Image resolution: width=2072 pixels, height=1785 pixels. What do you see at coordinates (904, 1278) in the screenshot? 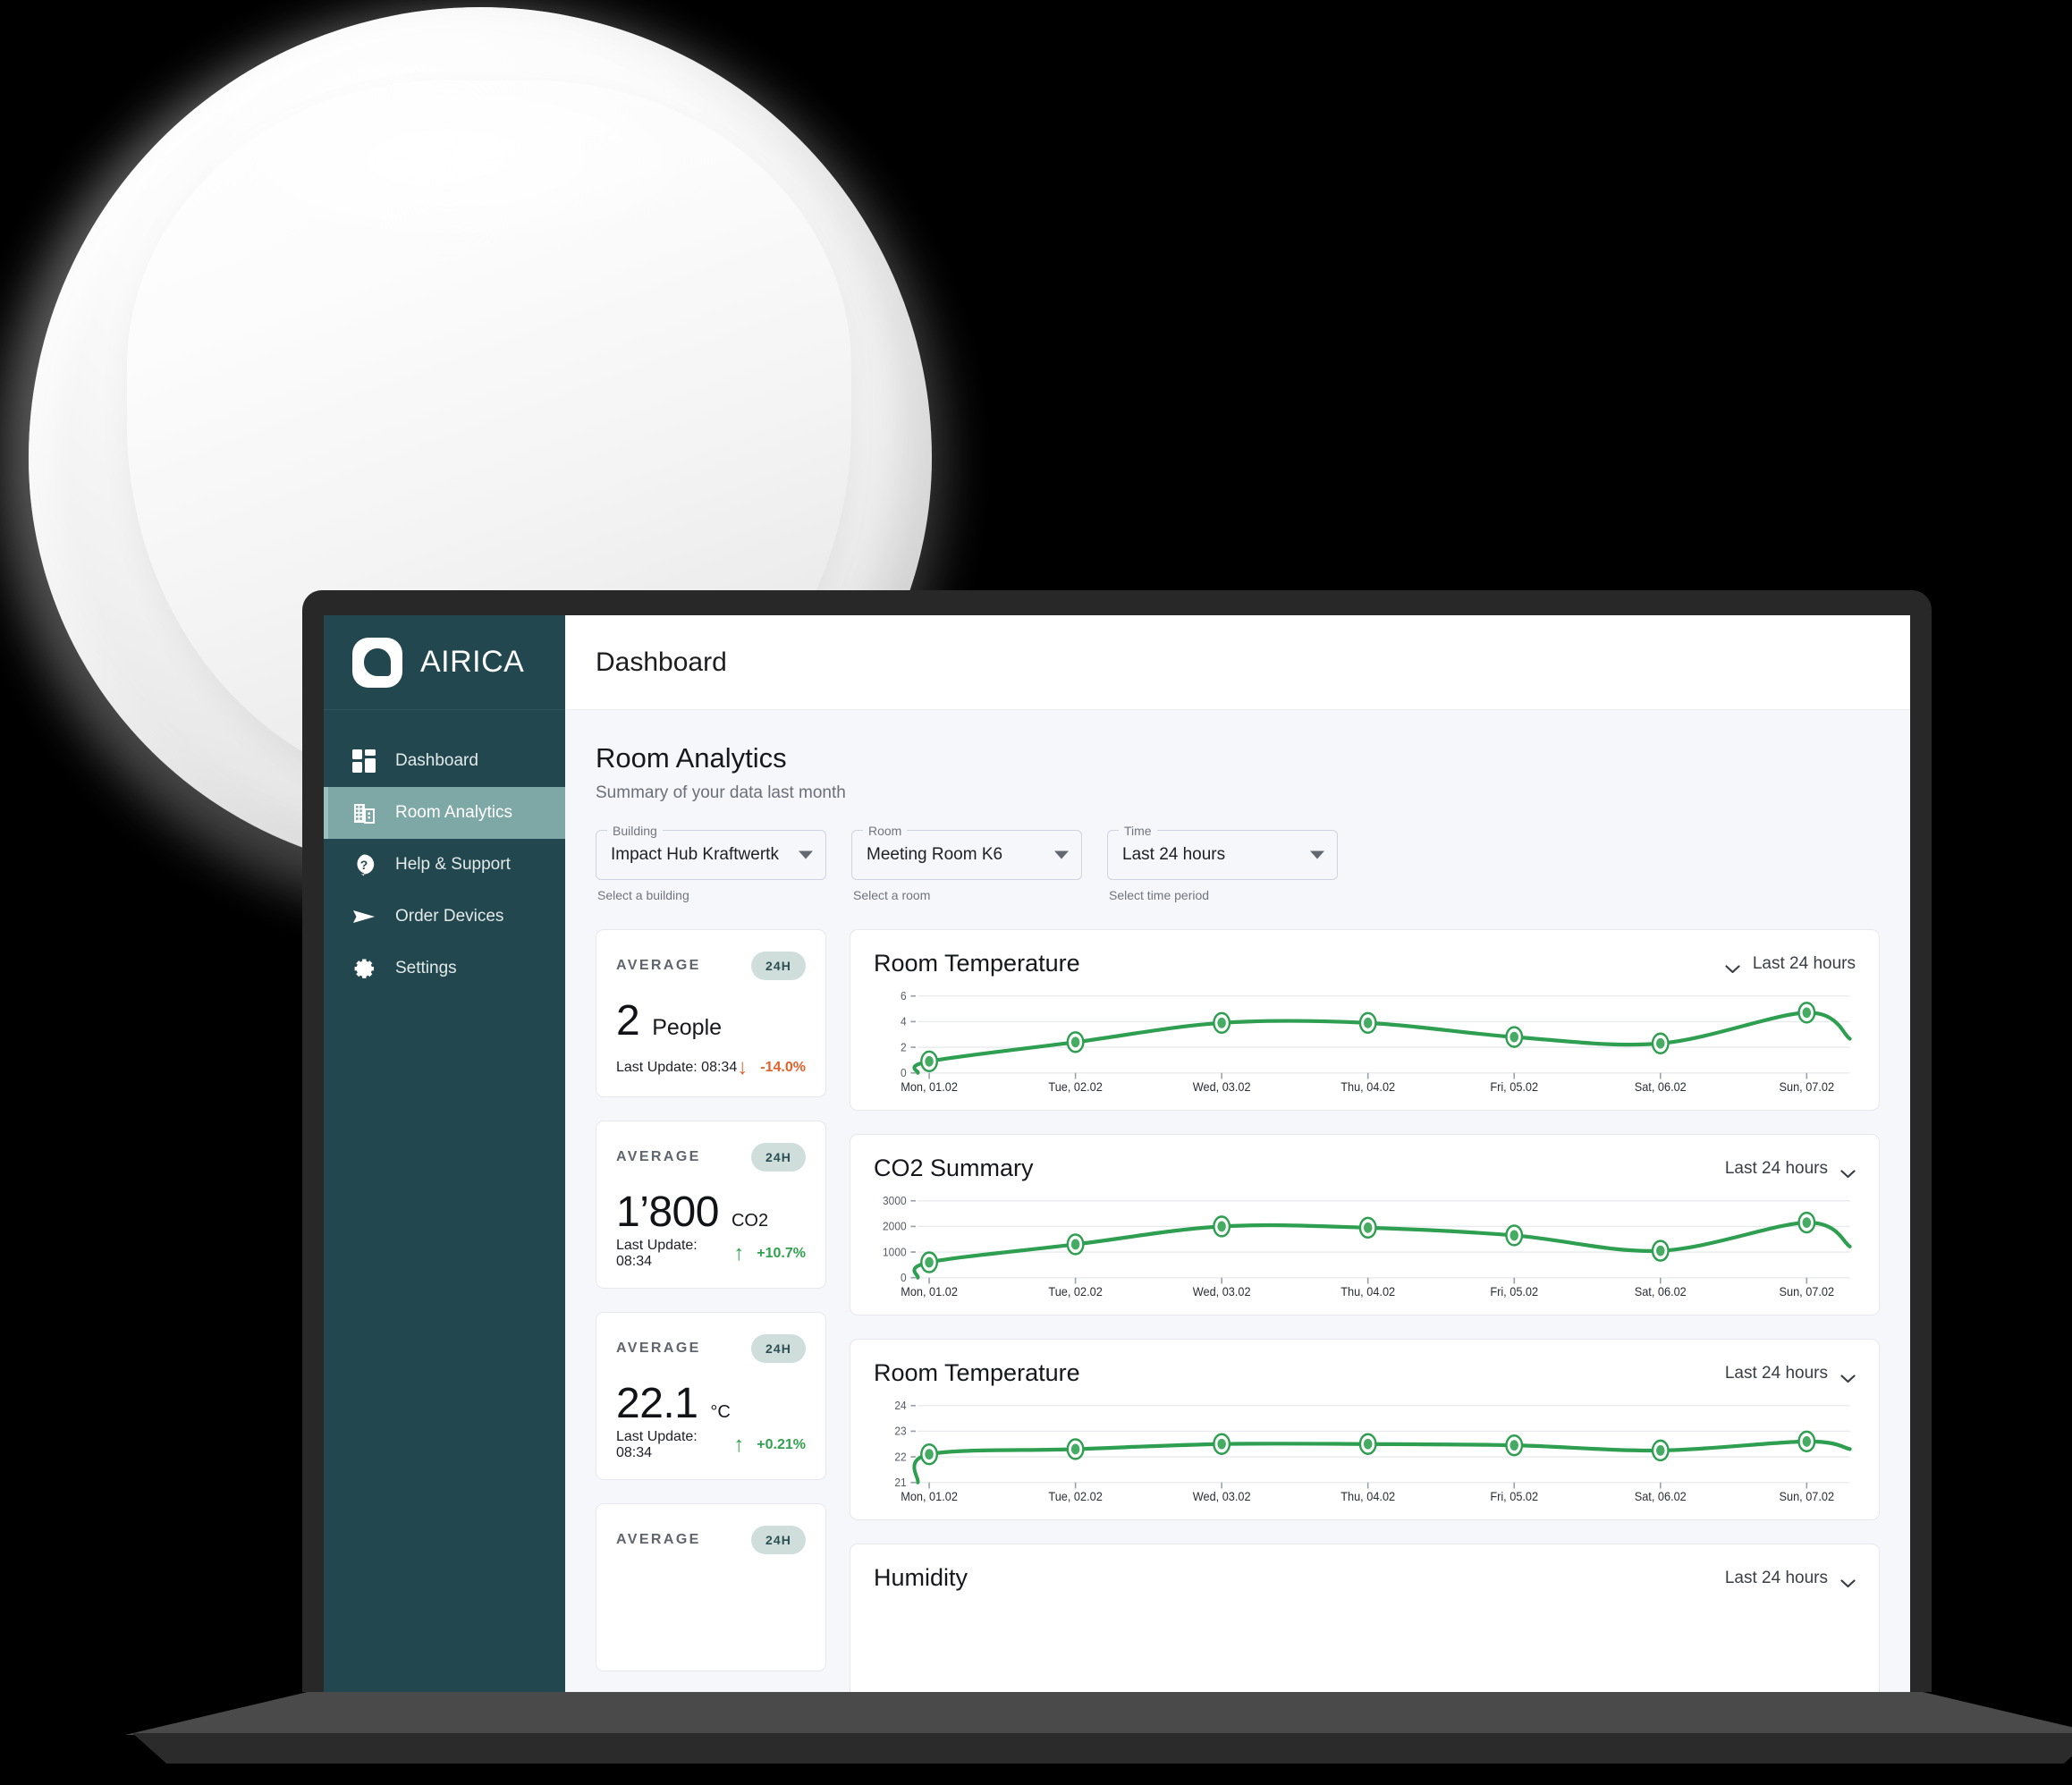
I see `svg-text: 0` at bounding box center [904, 1278].